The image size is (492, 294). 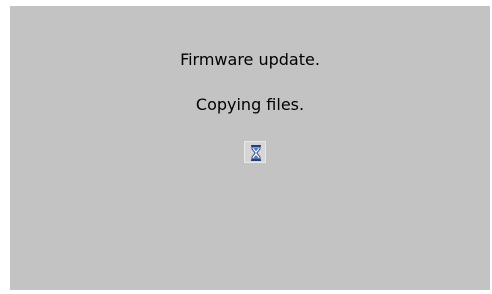 I want to click on update-status-text: Copying files., so click(x=250, y=104).